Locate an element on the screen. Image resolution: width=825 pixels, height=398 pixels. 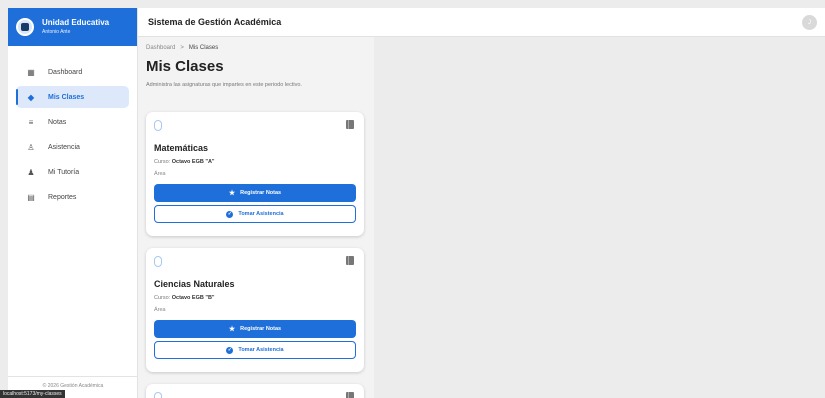
sidebar-item-mis-clases: ◆ Mis Clases is located at coordinates (72, 97).